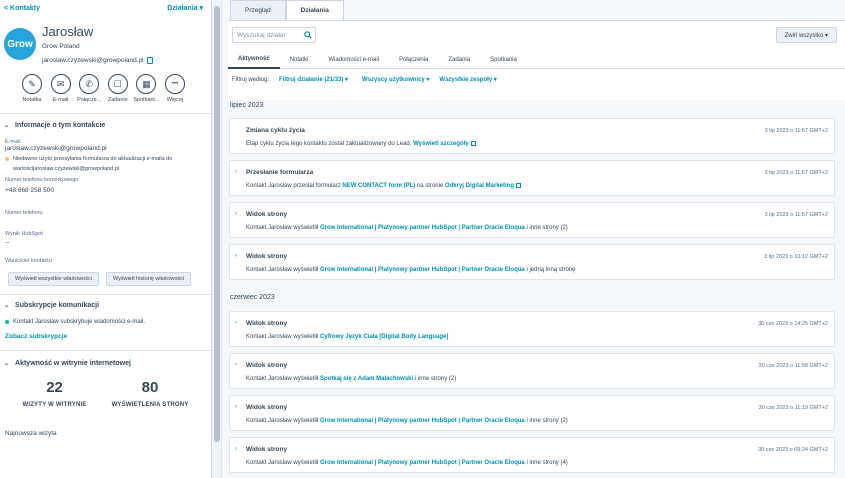 The width and height of the screenshot is (845, 478). I want to click on subscriptions-section-header: ⌄ Subskrypcje komunikacji, so click(105, 305).